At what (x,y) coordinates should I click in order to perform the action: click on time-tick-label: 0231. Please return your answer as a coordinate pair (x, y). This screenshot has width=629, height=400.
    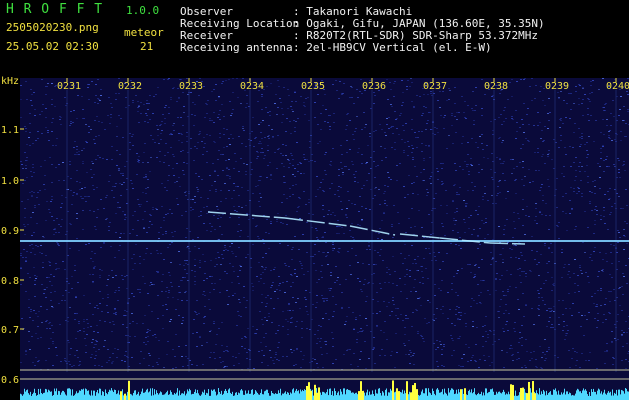
    Looking at the image, I should click on (69, 86).